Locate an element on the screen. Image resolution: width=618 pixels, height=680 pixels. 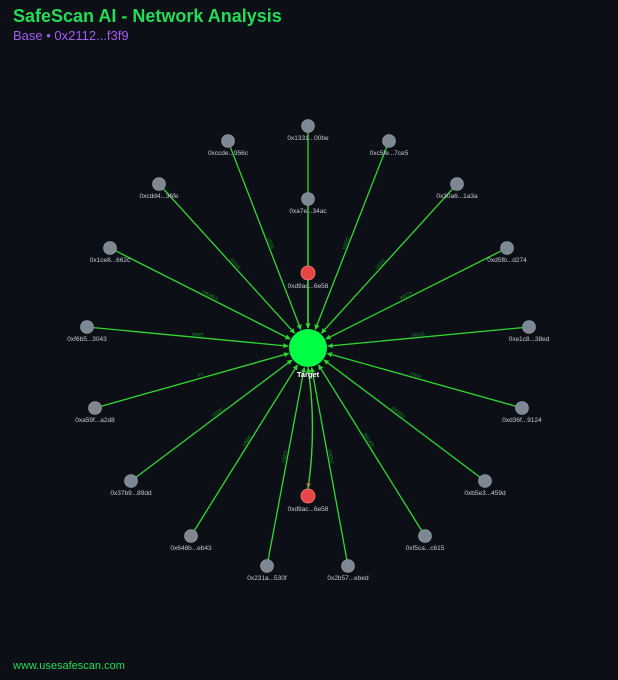
address-node-label: 0xc5fe...7ce5 is located at coordinates (389, 153).